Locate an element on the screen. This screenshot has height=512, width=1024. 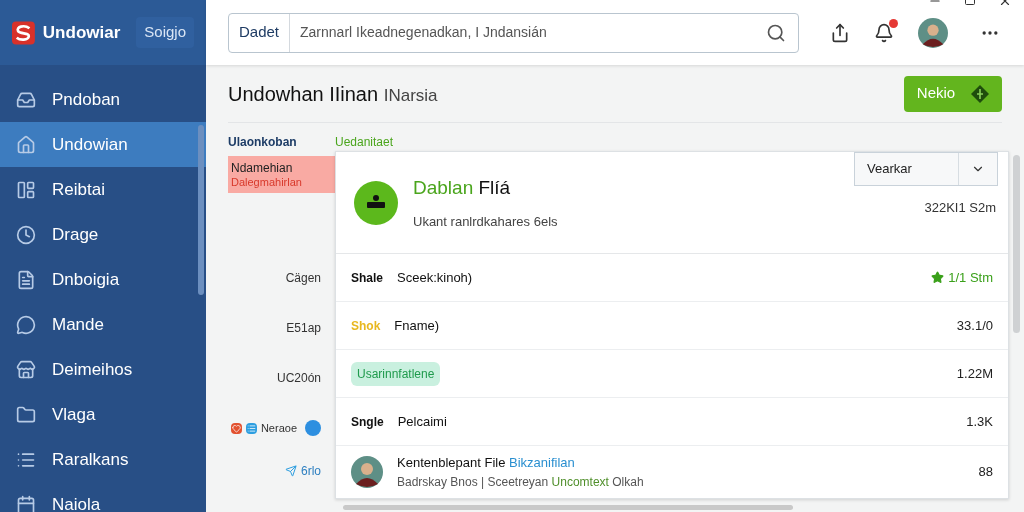
highlighted-item: Ndamehian Dalegmahirlan is located at coordinates (281, 174).